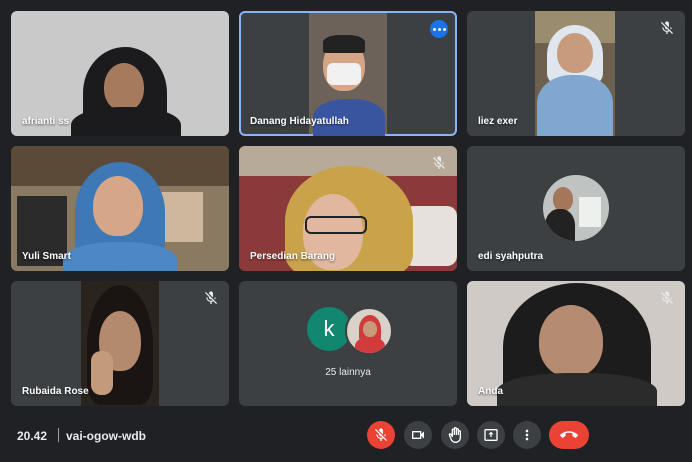  Describe the element at coordinates (498, 121) in the screenshot. I see `participant-name: liez exer` at that location.